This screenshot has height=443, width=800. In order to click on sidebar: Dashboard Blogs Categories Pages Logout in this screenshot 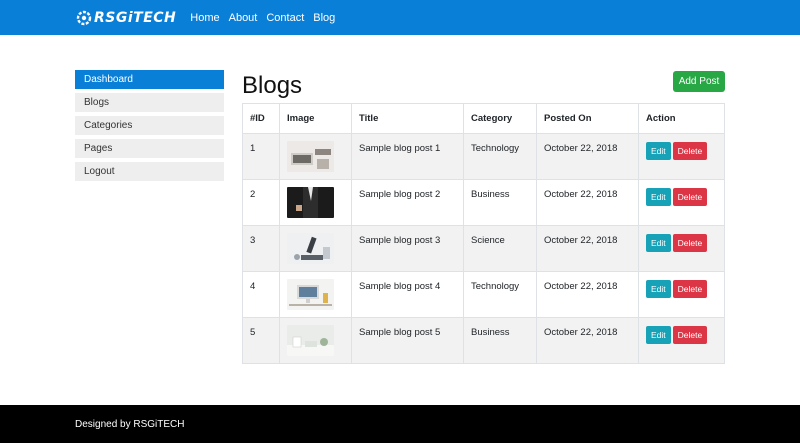, I will do `click(149, 127)`.